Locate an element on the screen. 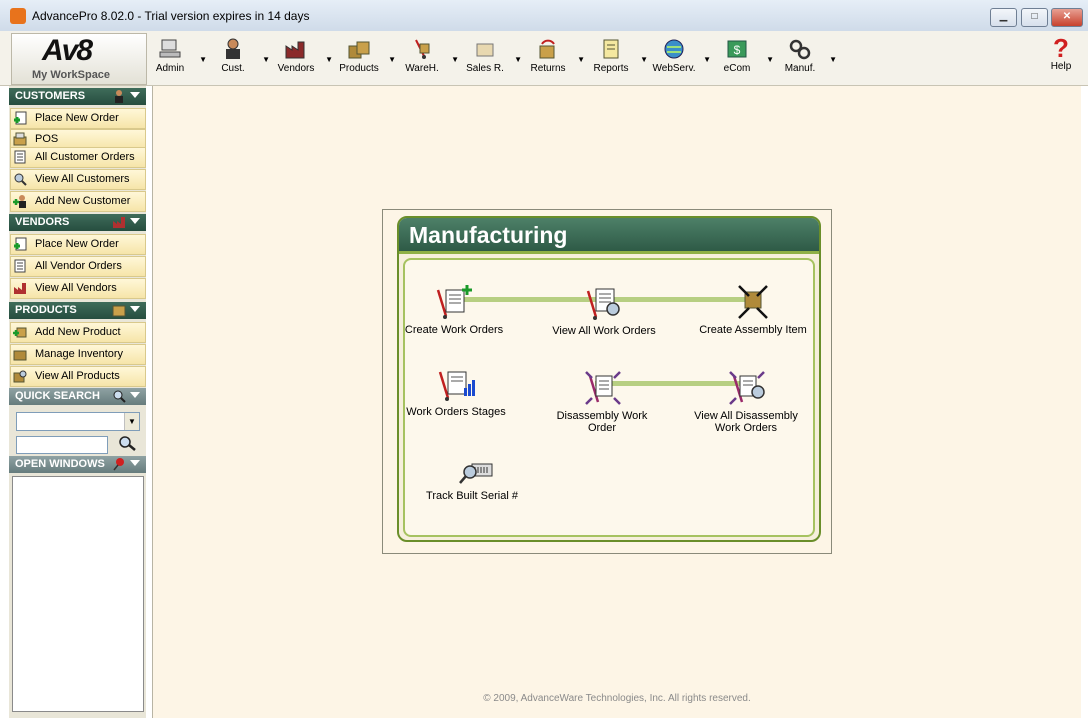 The image size is (1088, 725). create-assembly-item-label: Create Assembly Item is located at coordinates (753, 330).